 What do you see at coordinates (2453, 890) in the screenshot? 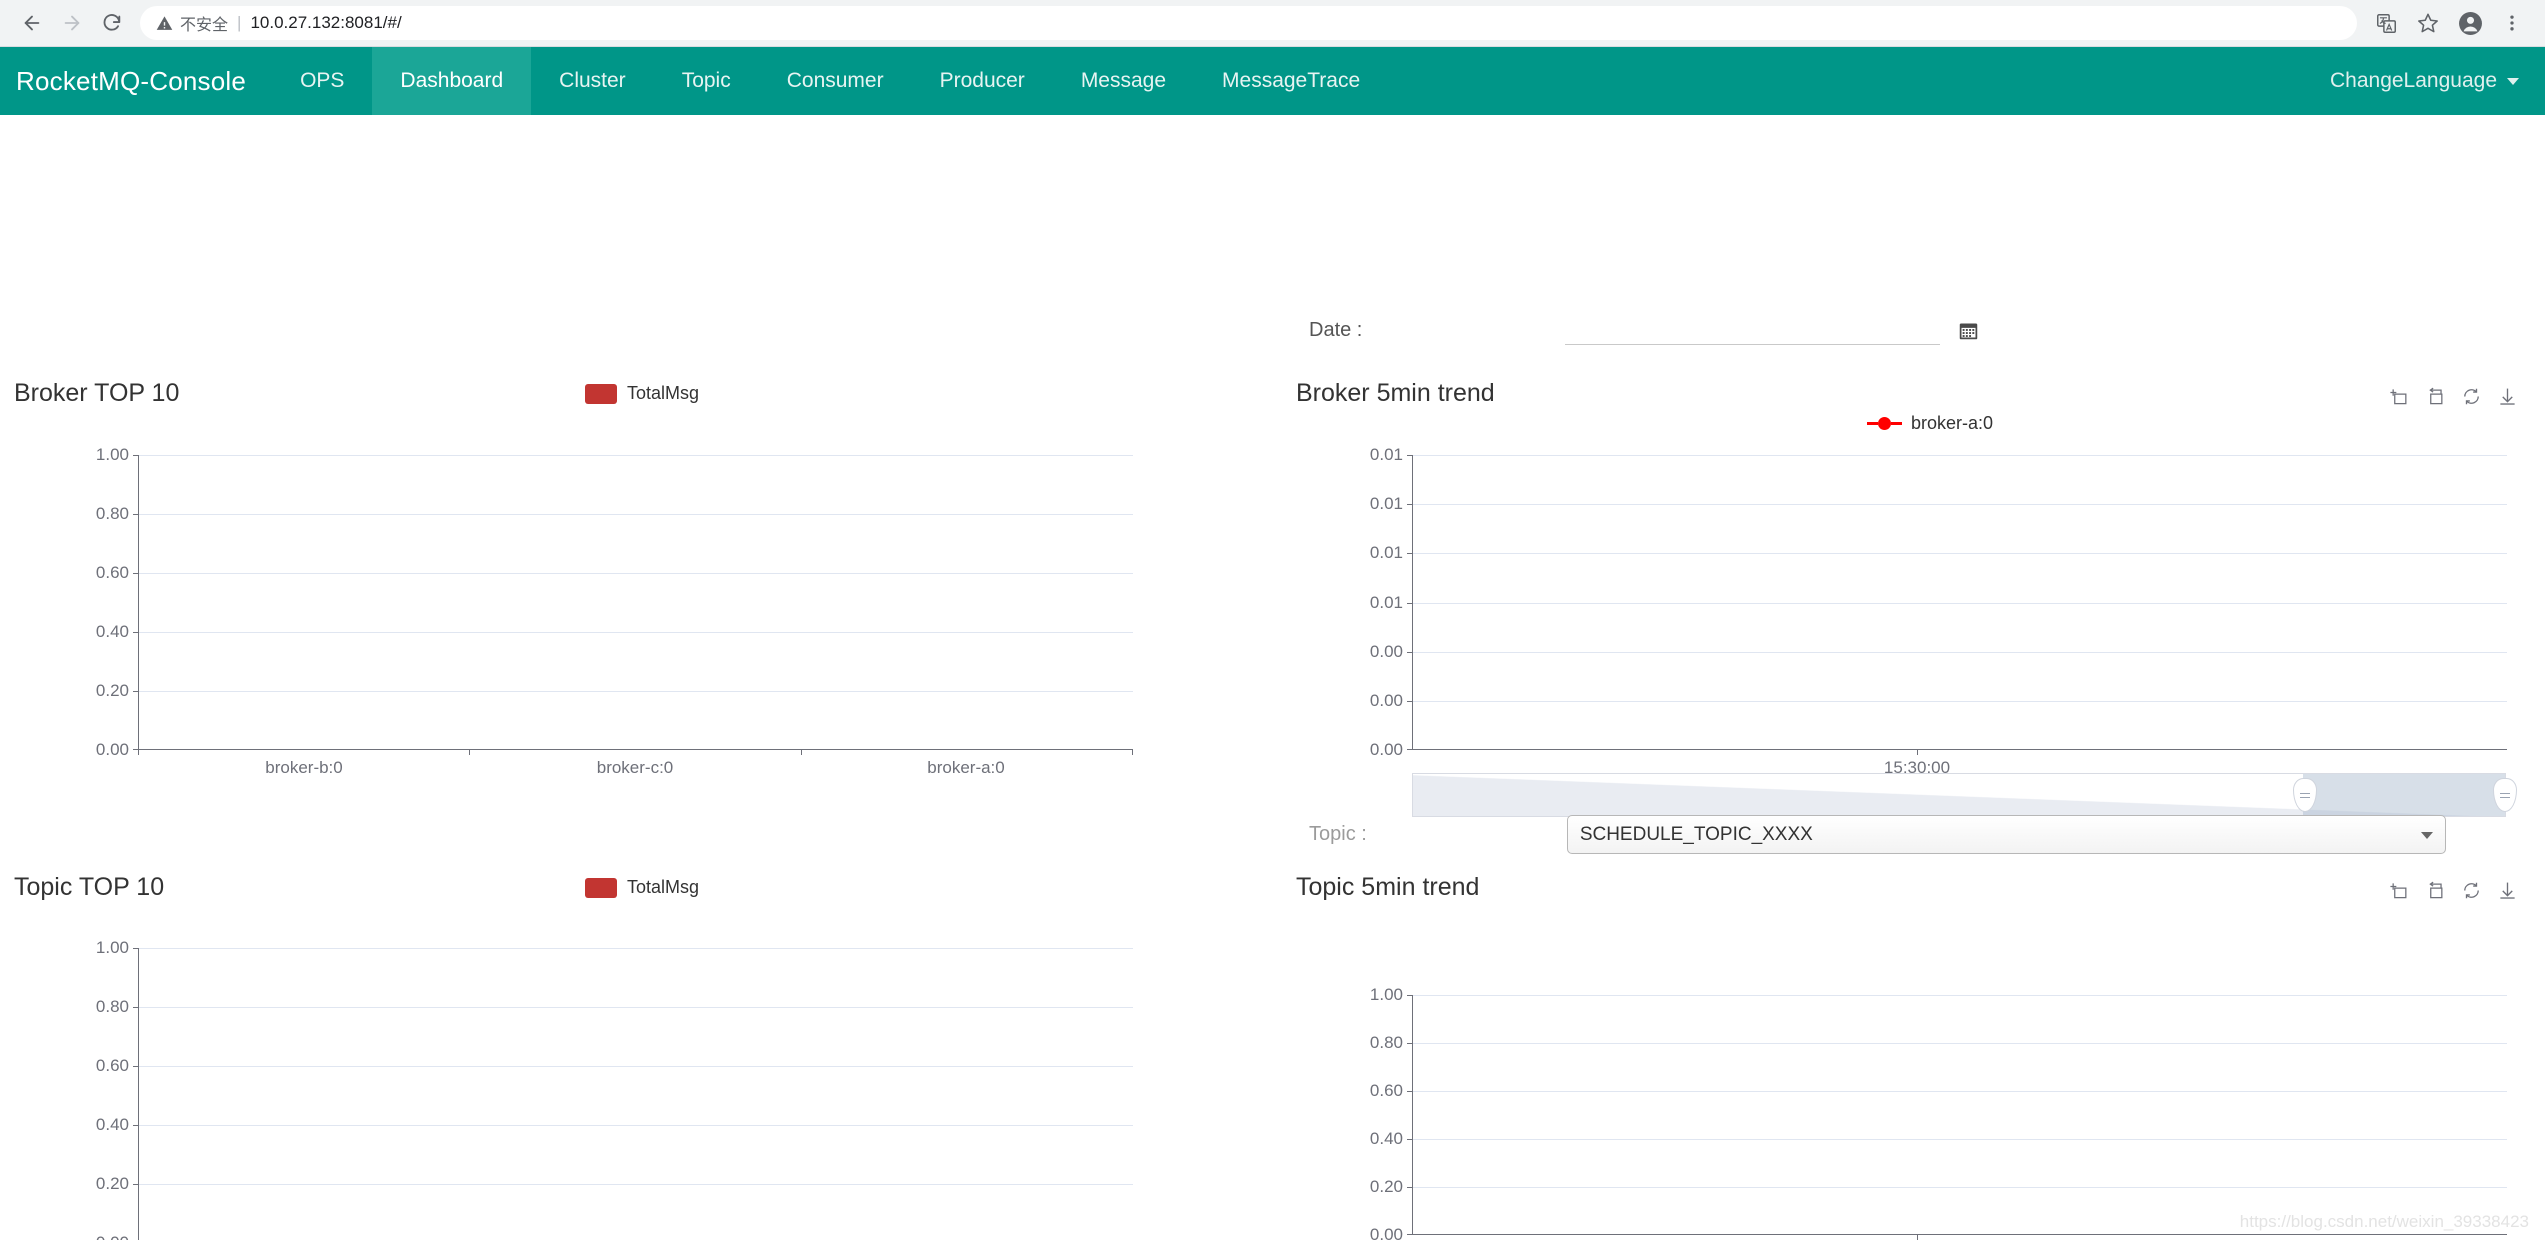
I see `topic-5min-toolbox` at bounding box center [2453, 890].